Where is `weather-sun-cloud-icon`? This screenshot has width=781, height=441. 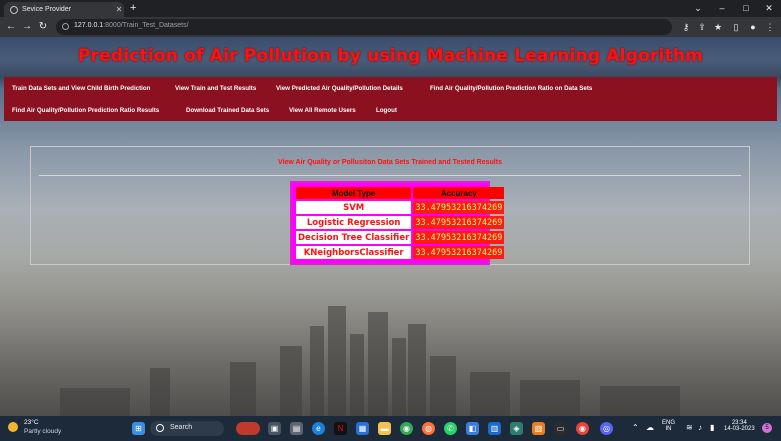
weather-sun-cloud-icon is located at coordinates (13, 427).